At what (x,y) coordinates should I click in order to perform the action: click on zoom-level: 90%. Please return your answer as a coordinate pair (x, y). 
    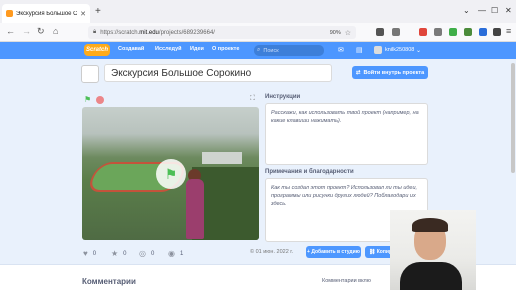
    Looking at the image, I should click on (335, 33).